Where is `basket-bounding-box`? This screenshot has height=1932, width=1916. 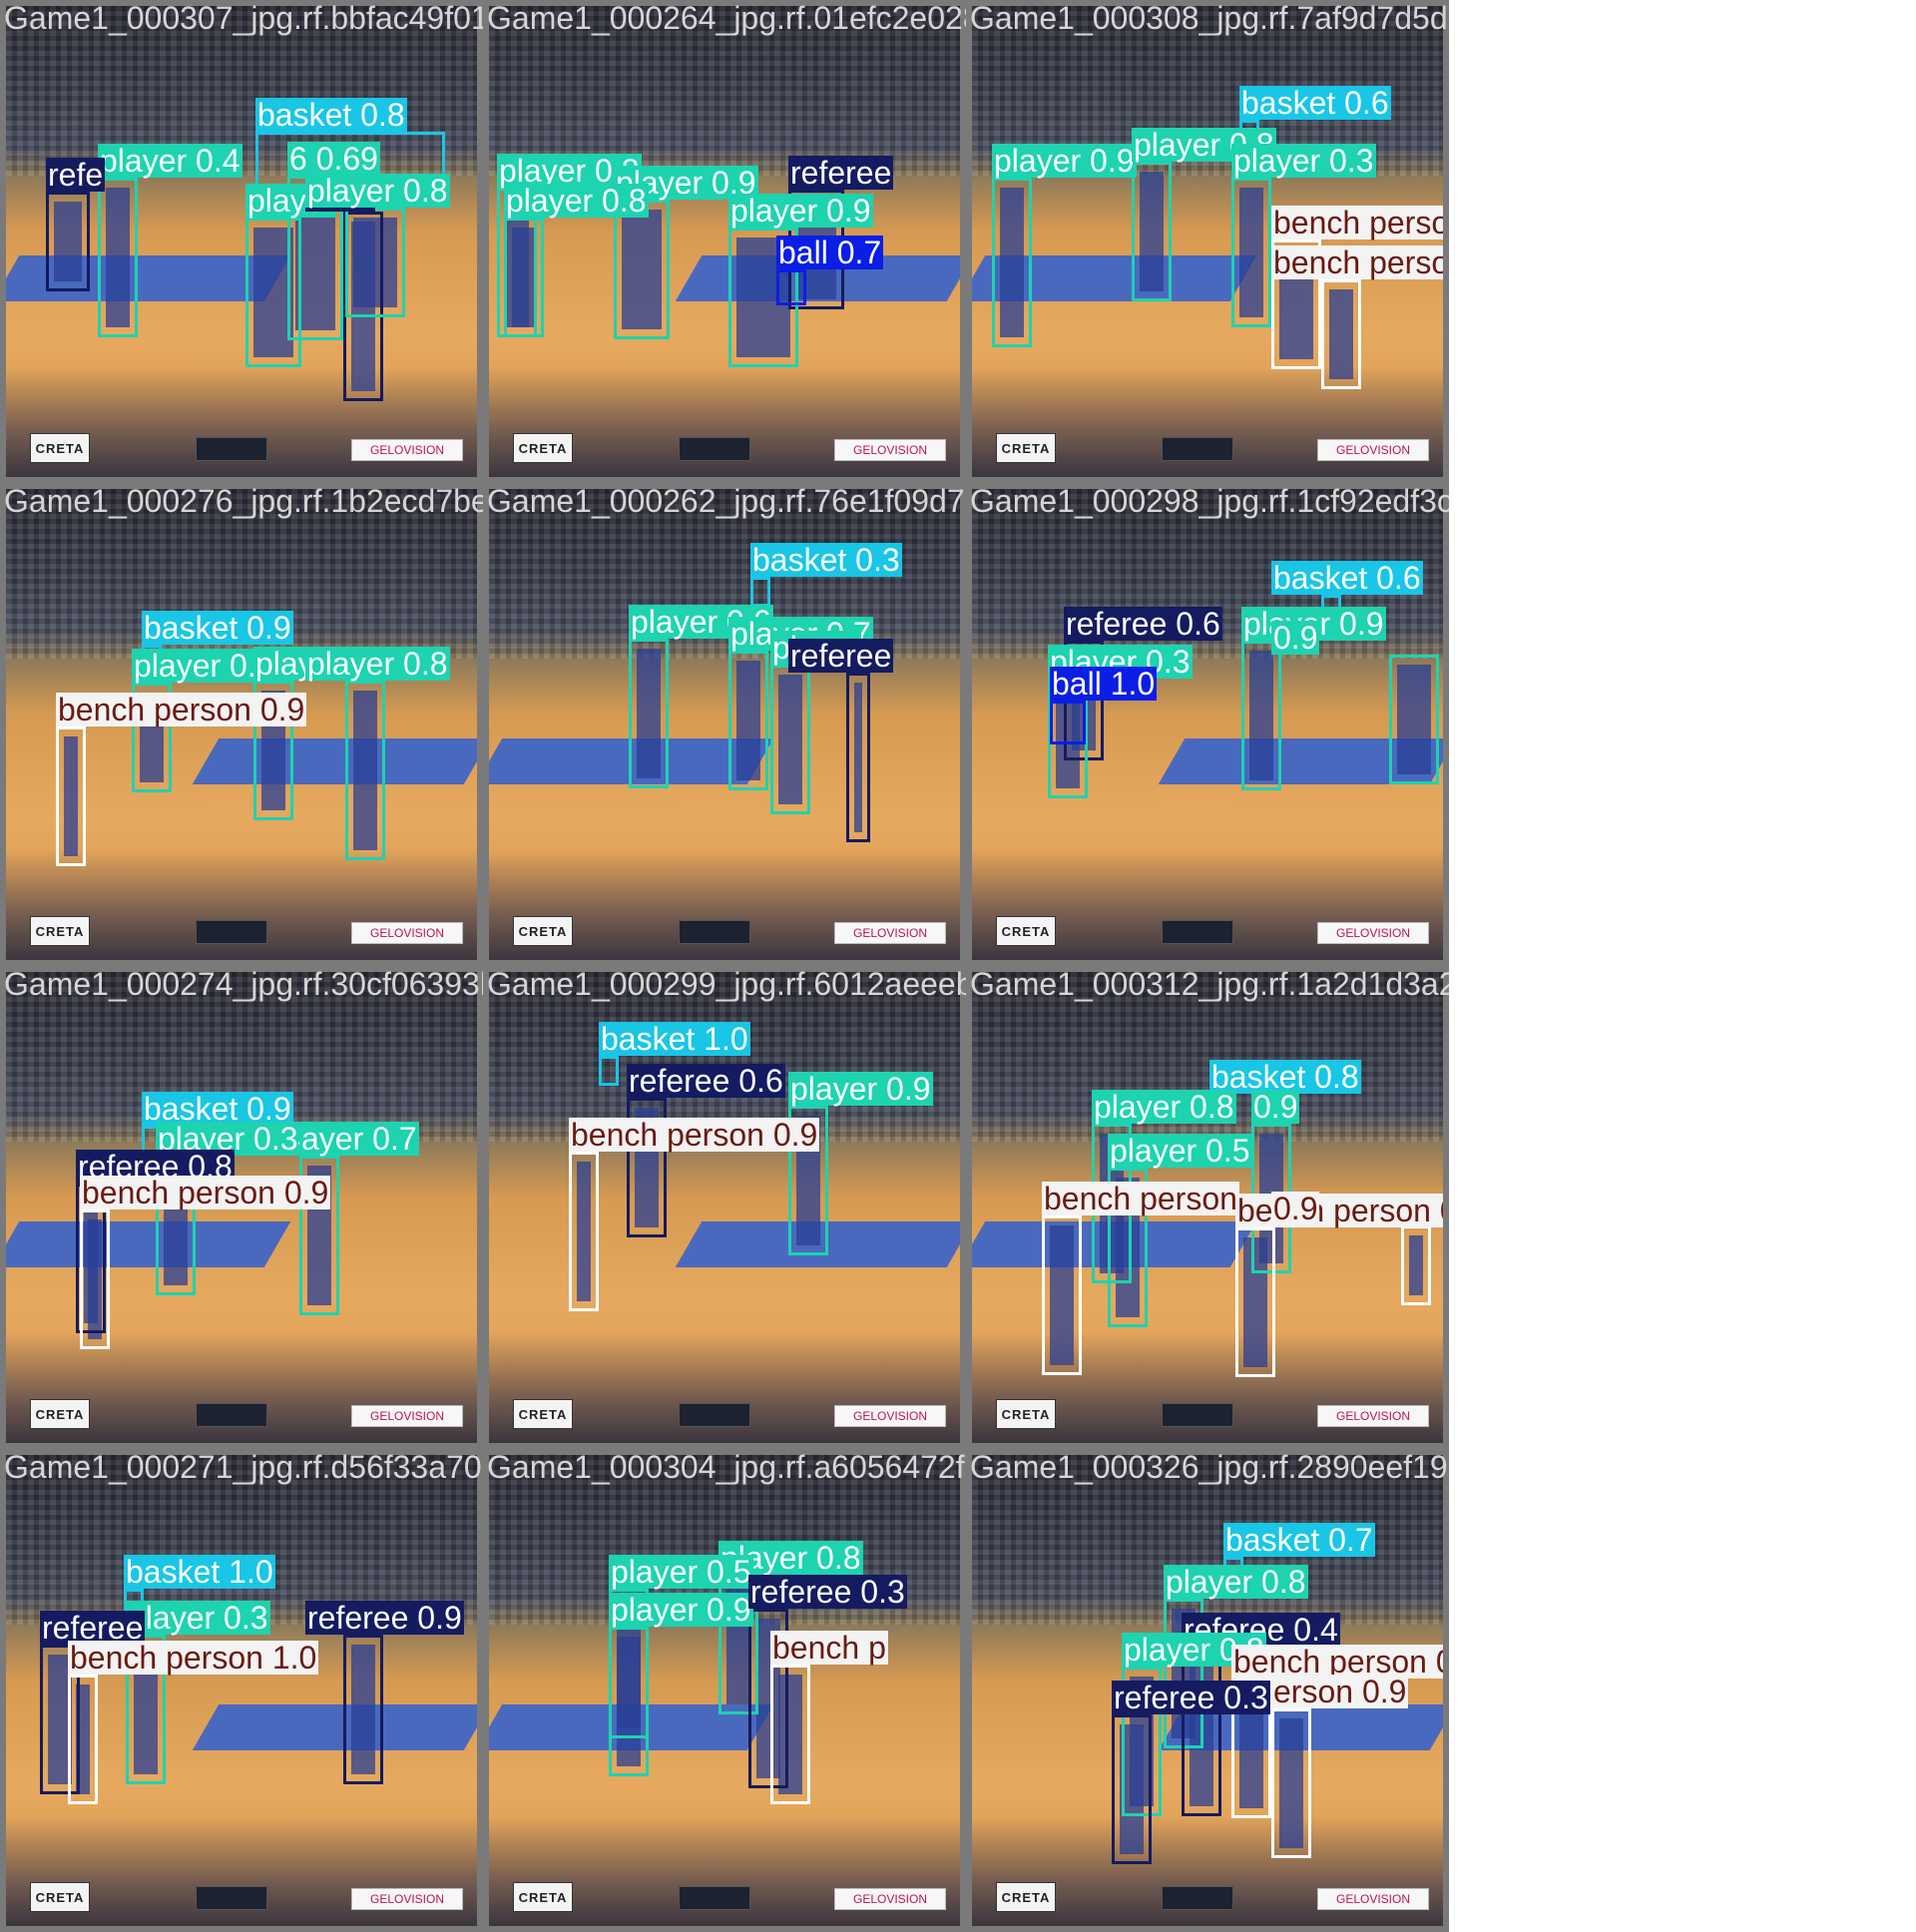
basket-bounding-box is located at coordinates (760, 592).